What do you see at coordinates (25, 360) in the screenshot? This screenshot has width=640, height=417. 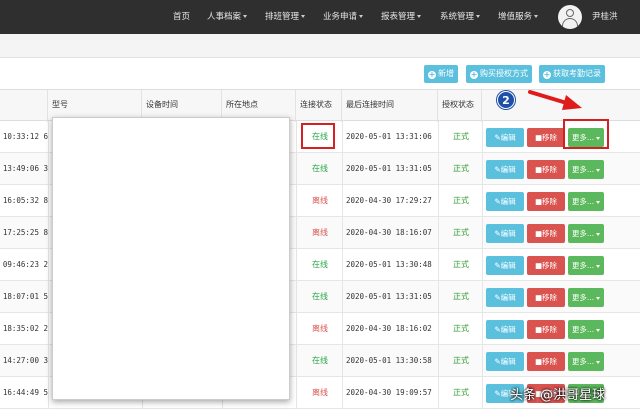 I see `cell-device-time: 3 14:27:00` at bounding box center [25, 360].